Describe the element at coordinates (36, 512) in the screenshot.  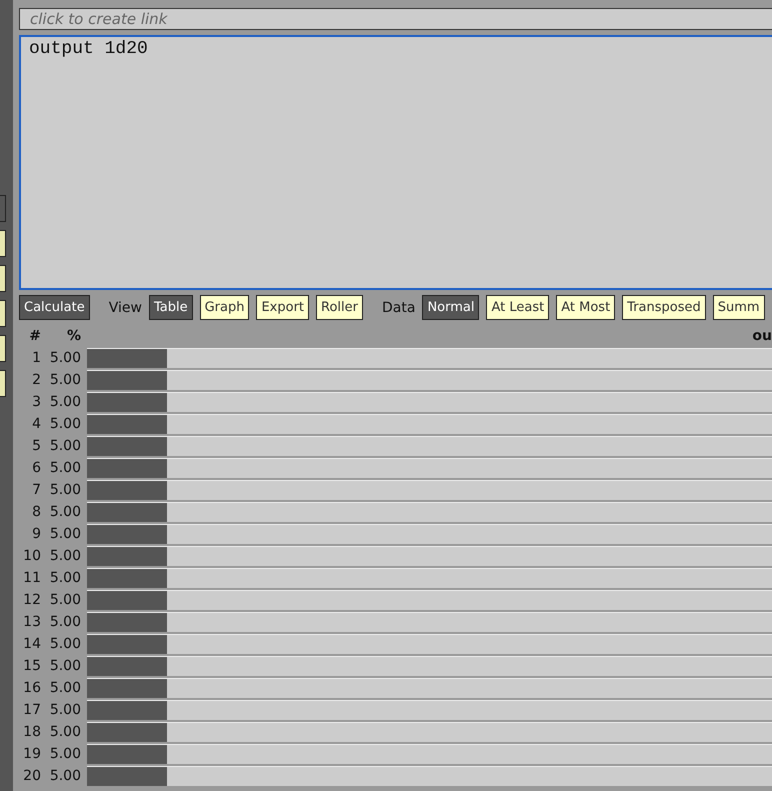
I see `table-cell-text: 8` at that location.